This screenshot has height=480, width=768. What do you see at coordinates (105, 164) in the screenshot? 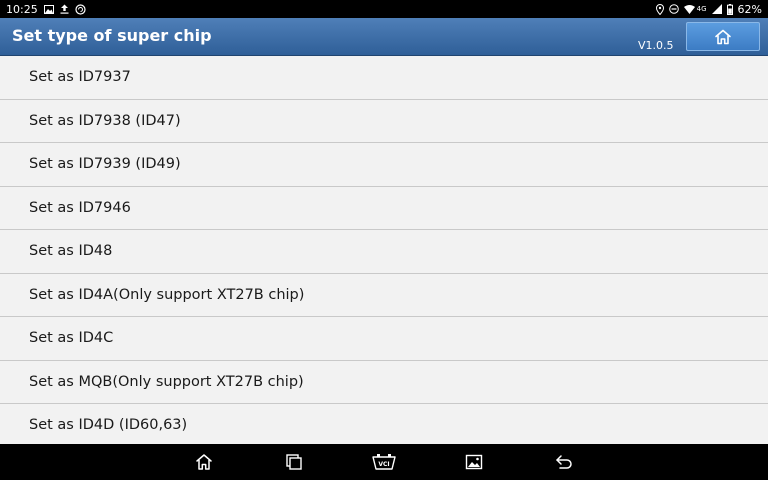
I see `list-item-label: Set as ID7939 (ID49)` at bounding box center [105, 164].